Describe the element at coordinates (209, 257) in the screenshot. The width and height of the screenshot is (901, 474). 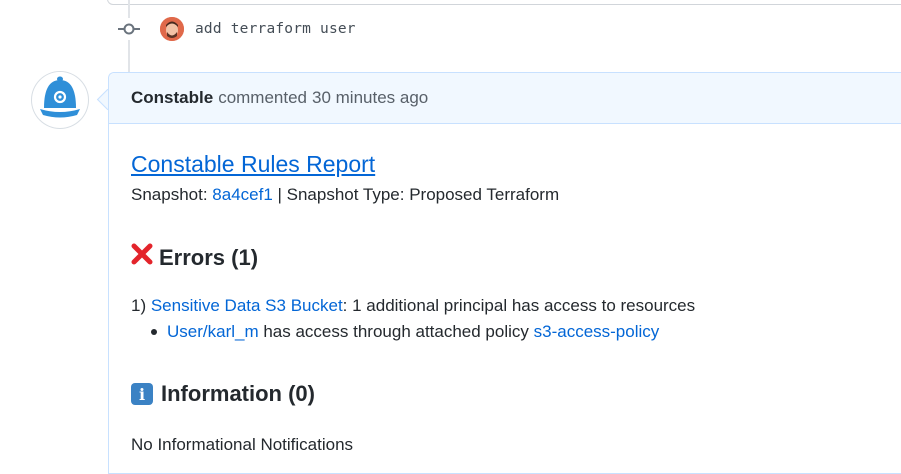
I see `errors-heading-text: Errors (1)` at that location.